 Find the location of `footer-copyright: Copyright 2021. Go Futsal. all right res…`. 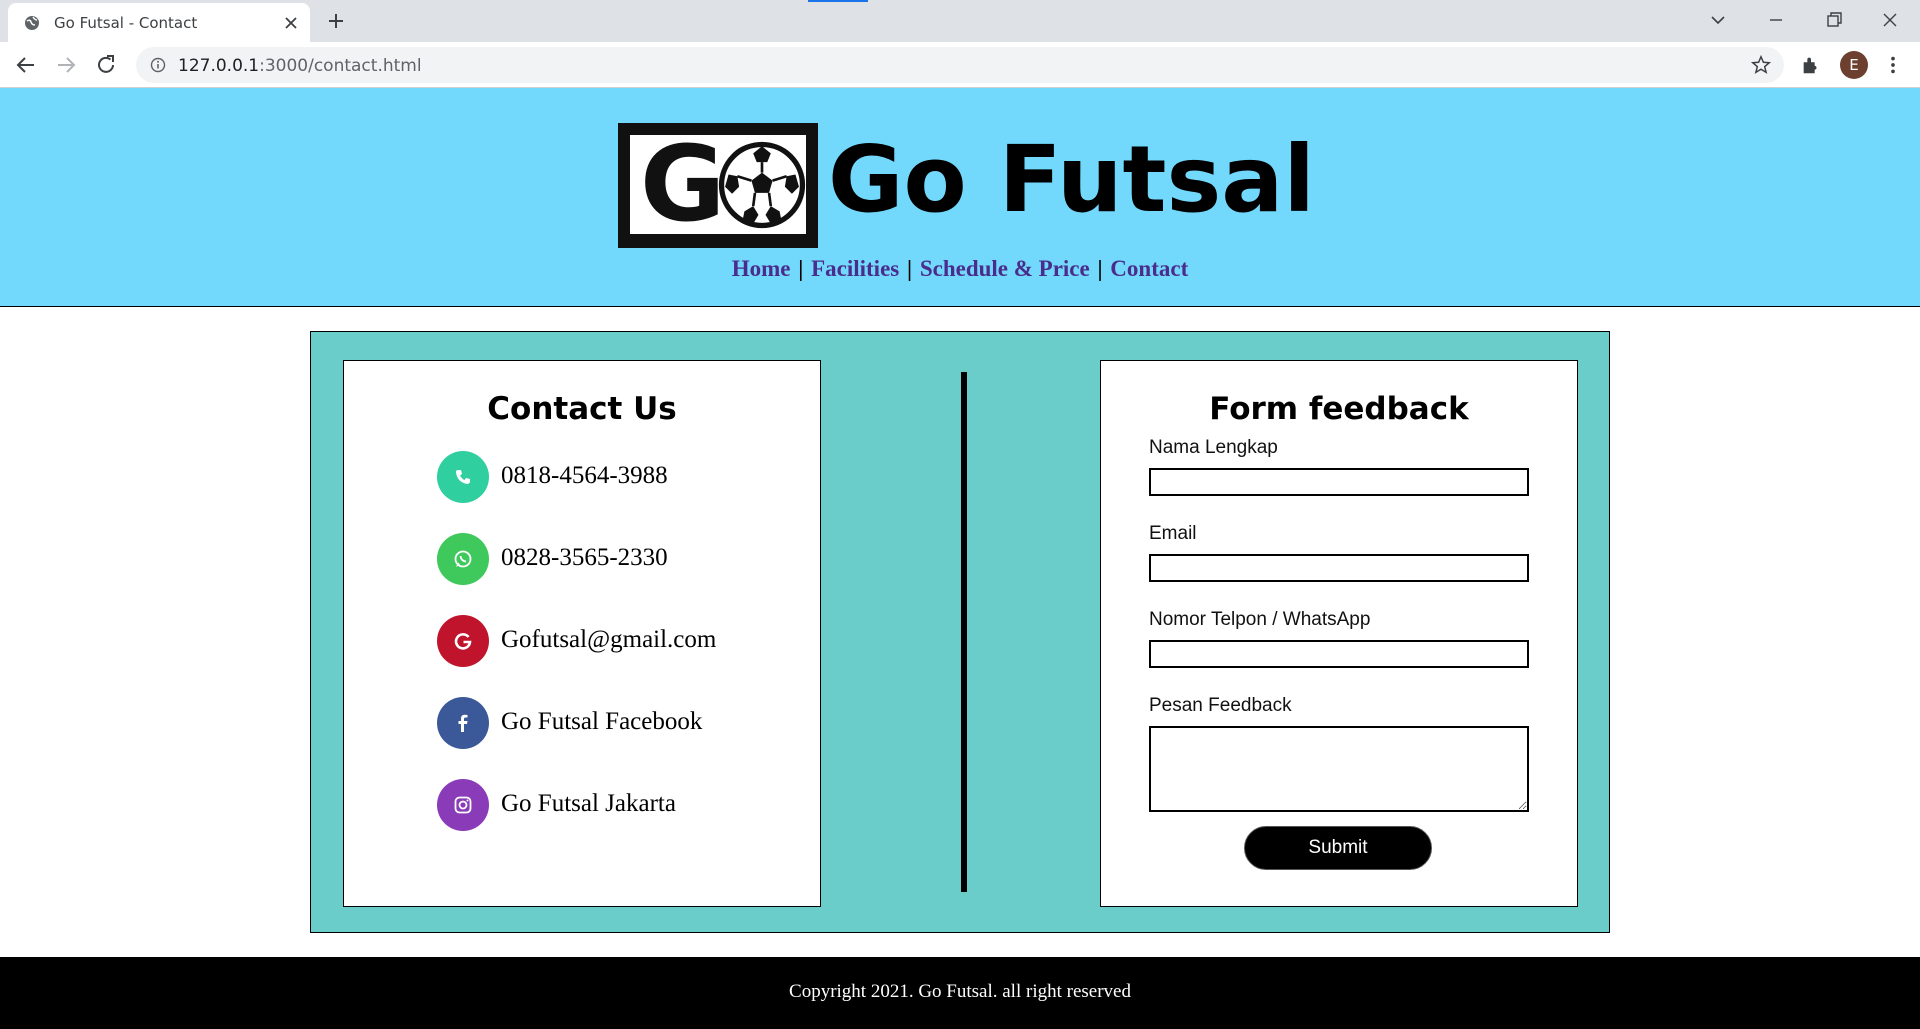

footer-copyright: Copyright 2021. Go Futsal. all right res… is located at coordinates (960, 991).